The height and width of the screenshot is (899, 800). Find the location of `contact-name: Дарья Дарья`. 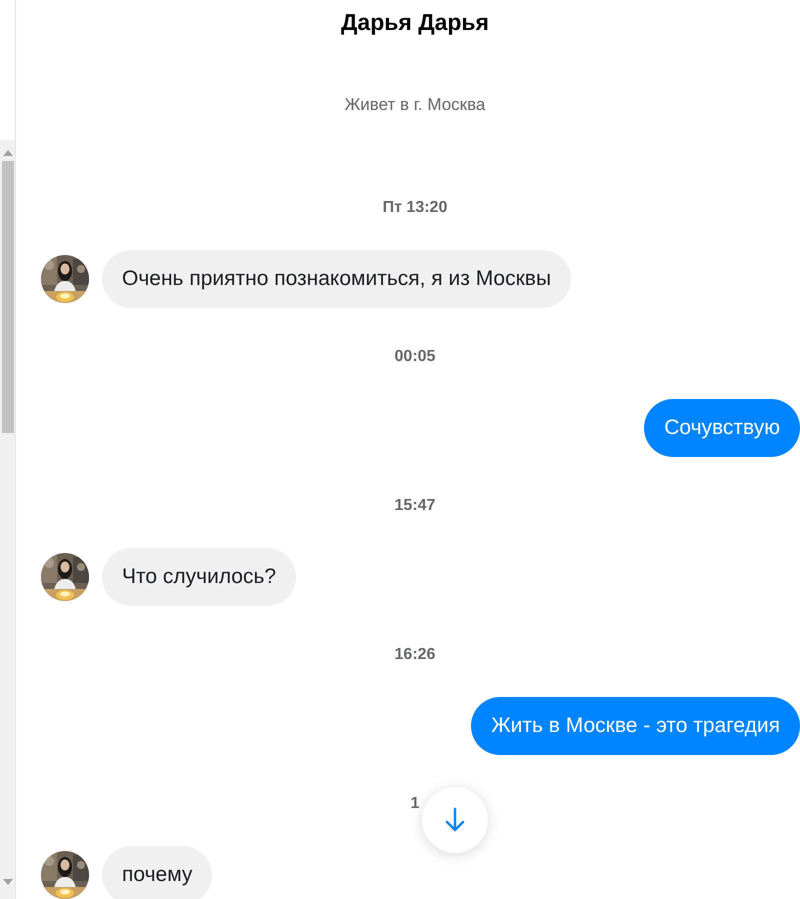

contact-name: Дарья Дарья is located at coordinates (415, 22).